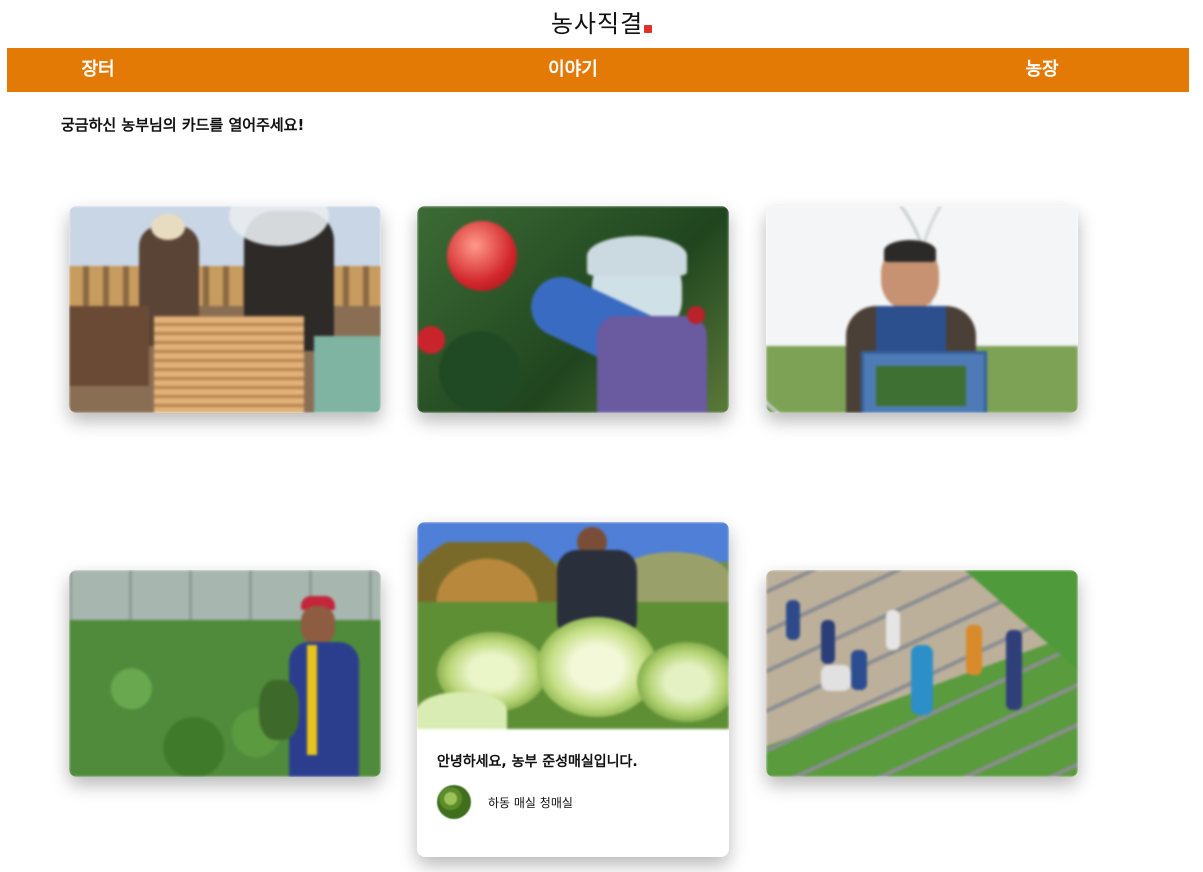  Describe the element at coordinates (97, 70) in the screenshot. I see `nav-item-market: 장터` at that location.